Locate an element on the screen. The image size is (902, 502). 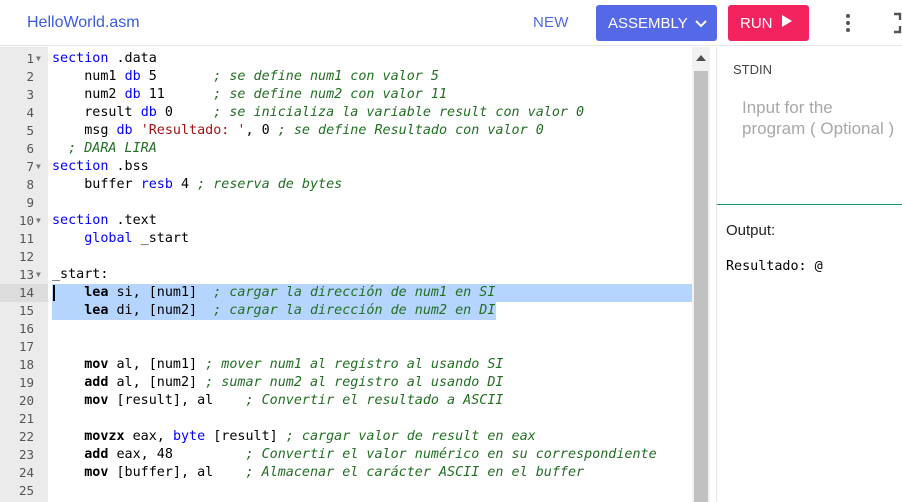
code-token: global is located at coordinates (108, 238).